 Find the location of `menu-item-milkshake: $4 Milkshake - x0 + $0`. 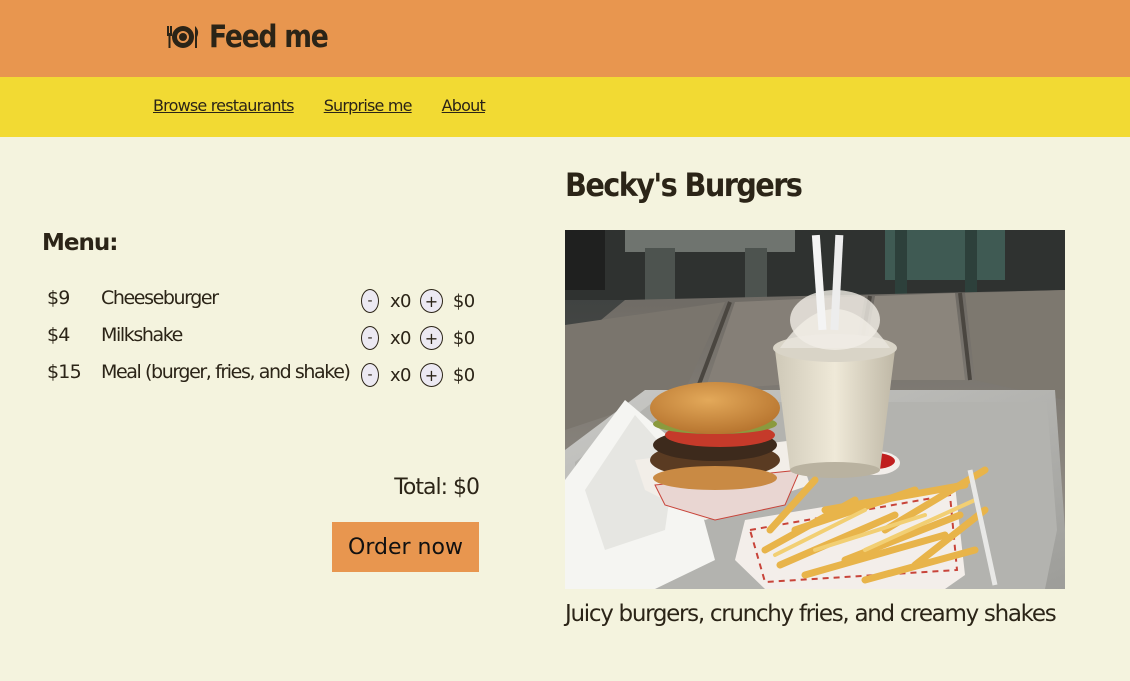

menu-item-milkshake: $4 Milkshake - x0 + $0 is located at coordinates (267, 339).